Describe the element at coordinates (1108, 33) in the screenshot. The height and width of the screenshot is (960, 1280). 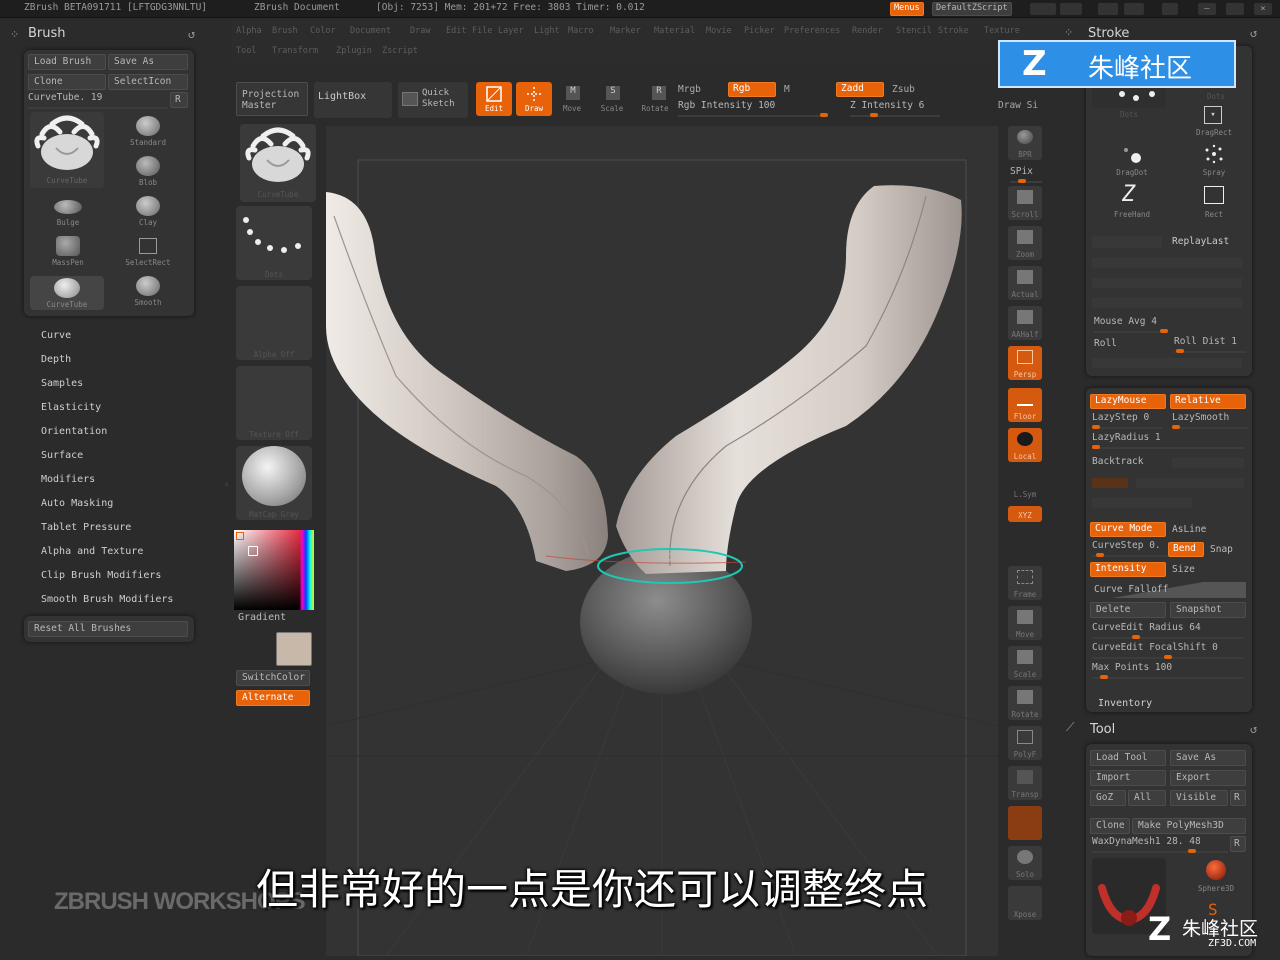
I see `stroke-palette-title: Stroke` at that location.